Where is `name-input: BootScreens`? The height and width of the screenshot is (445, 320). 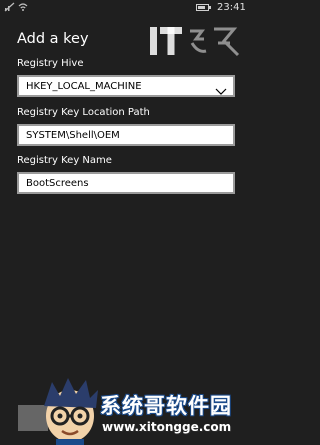
name-input: BootScreens is located at coordinates (126, 183).